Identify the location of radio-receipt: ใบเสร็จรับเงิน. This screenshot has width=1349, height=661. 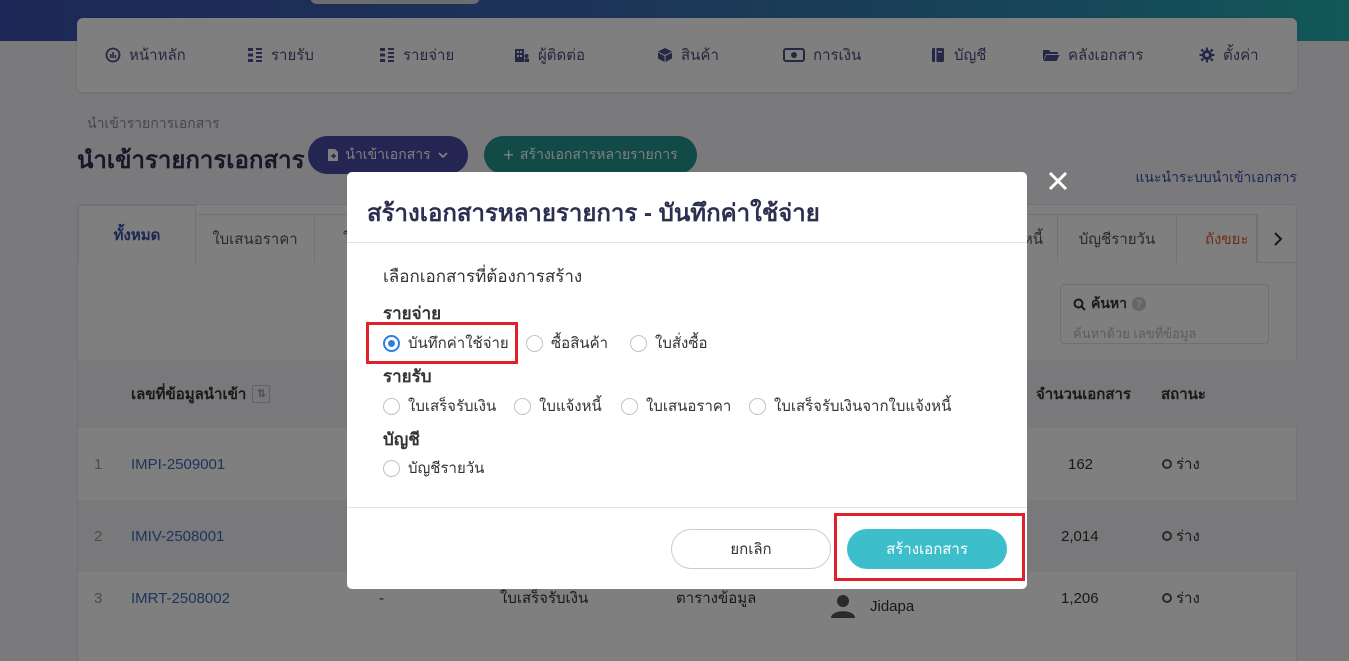
(439, 406).